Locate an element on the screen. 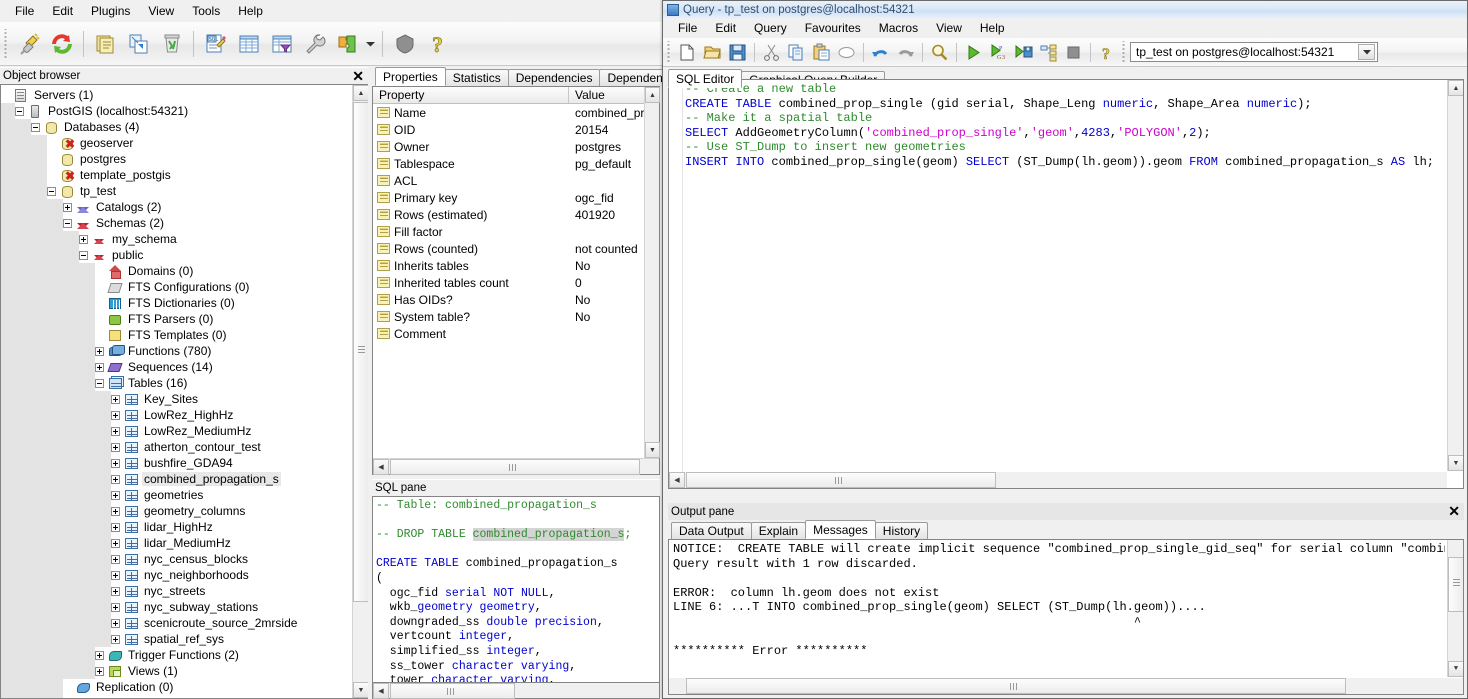  tree-item-sequences-14: Sequences (14) is located at coordinates (177, 367).